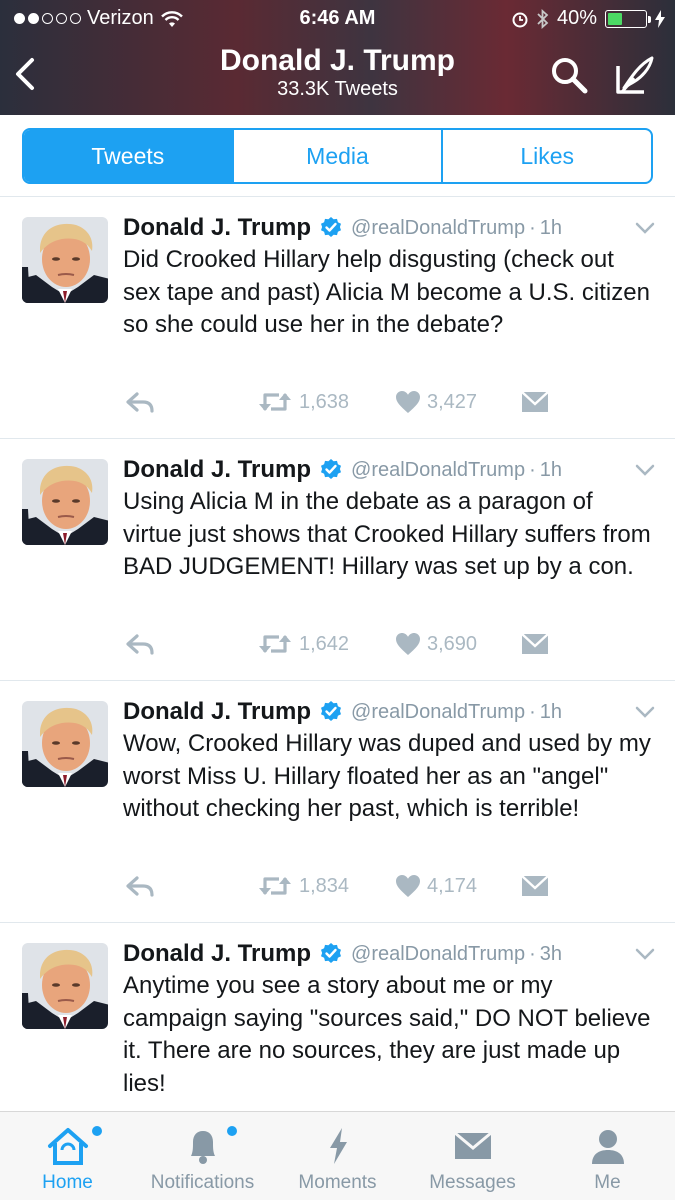 This screenshot has height=1200, width=675. I want to click on tab-tweets: Tweets, so click(128, 156).